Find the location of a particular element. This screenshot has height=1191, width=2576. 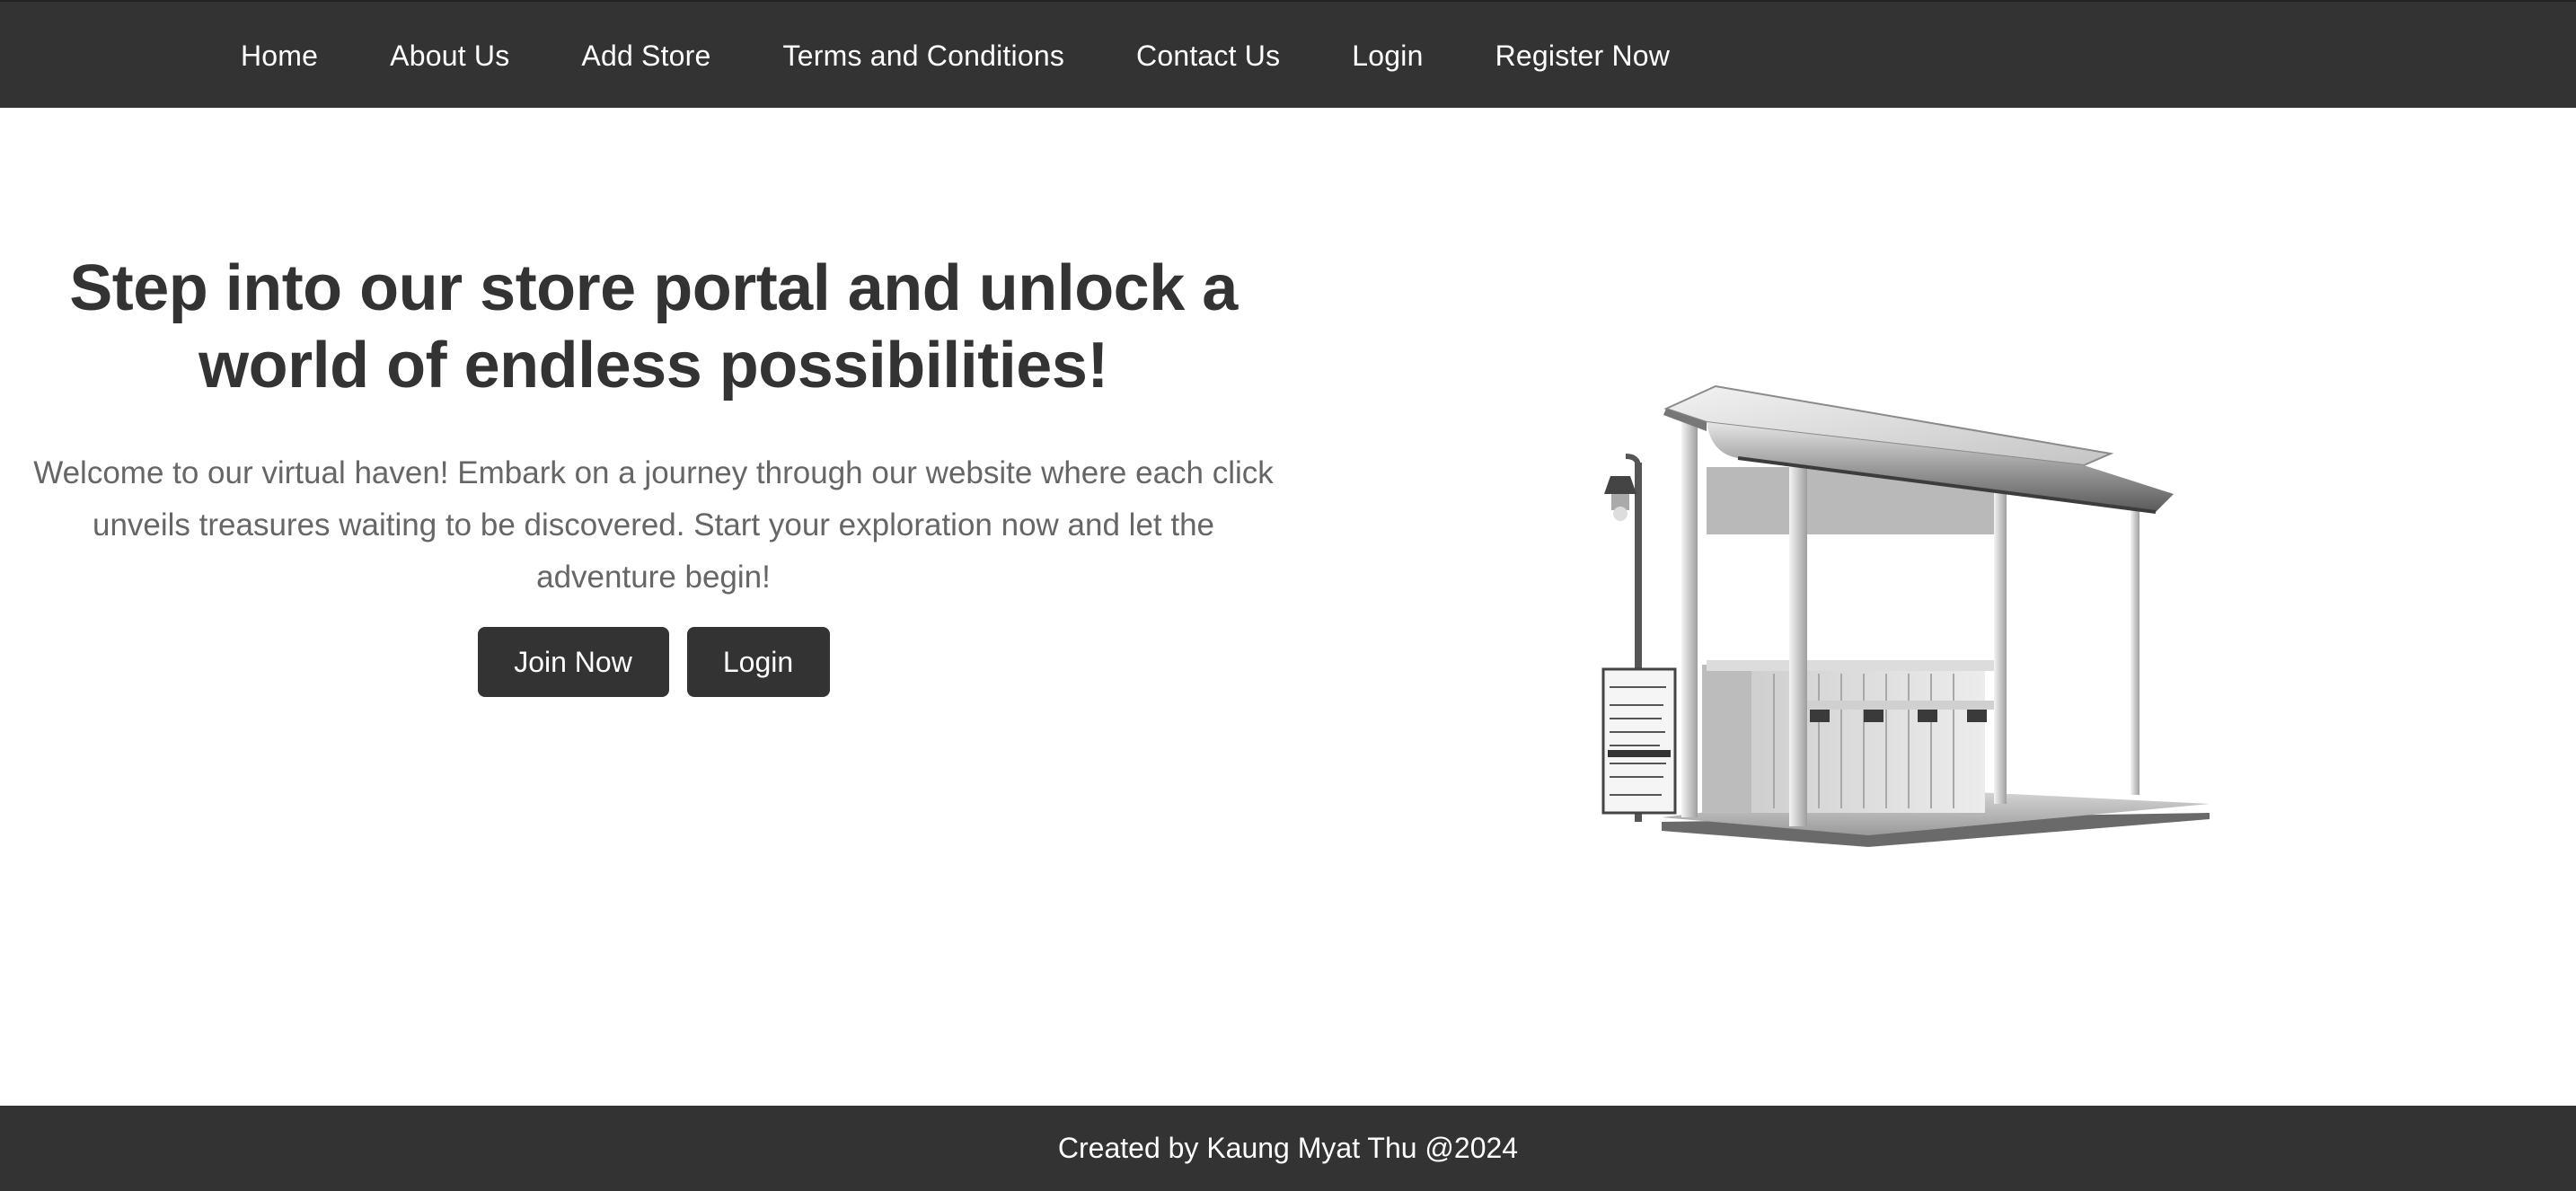

nav-link-login: Login is located at coordinates (1387, 56).